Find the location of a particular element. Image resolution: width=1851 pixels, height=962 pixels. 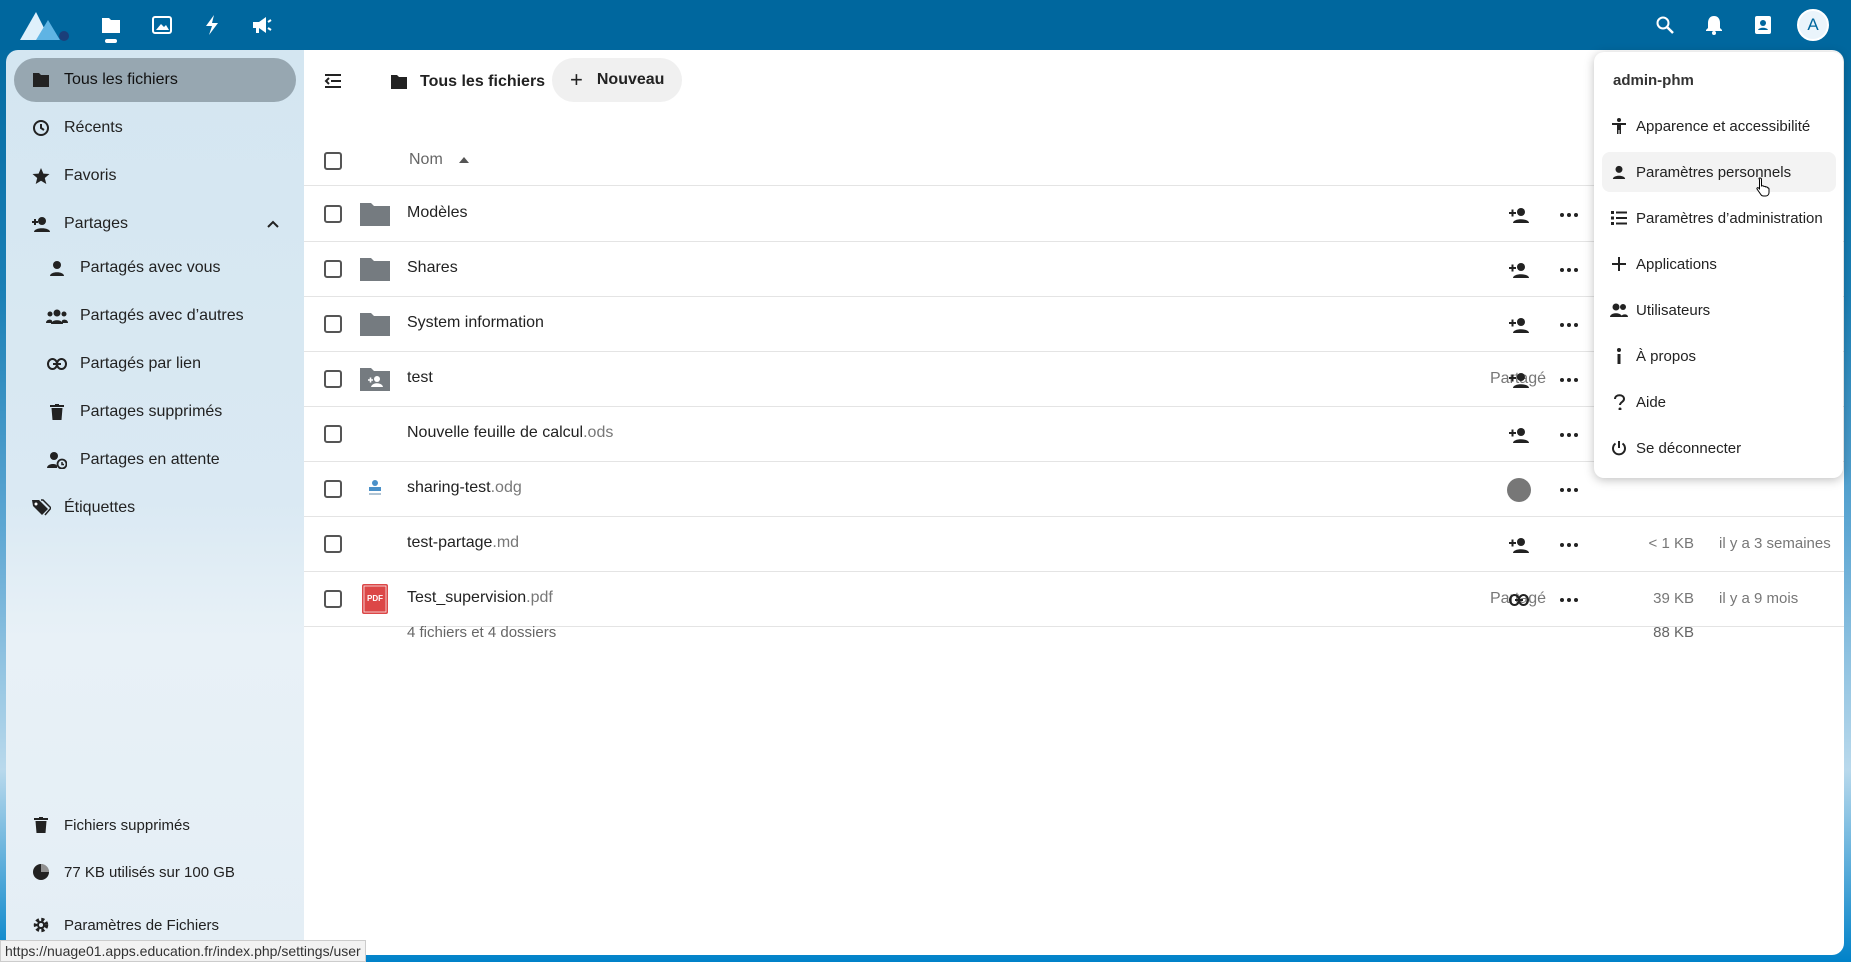

nav-item-shared-by-link: Partagés par lien is located at coordinates (163, 364).